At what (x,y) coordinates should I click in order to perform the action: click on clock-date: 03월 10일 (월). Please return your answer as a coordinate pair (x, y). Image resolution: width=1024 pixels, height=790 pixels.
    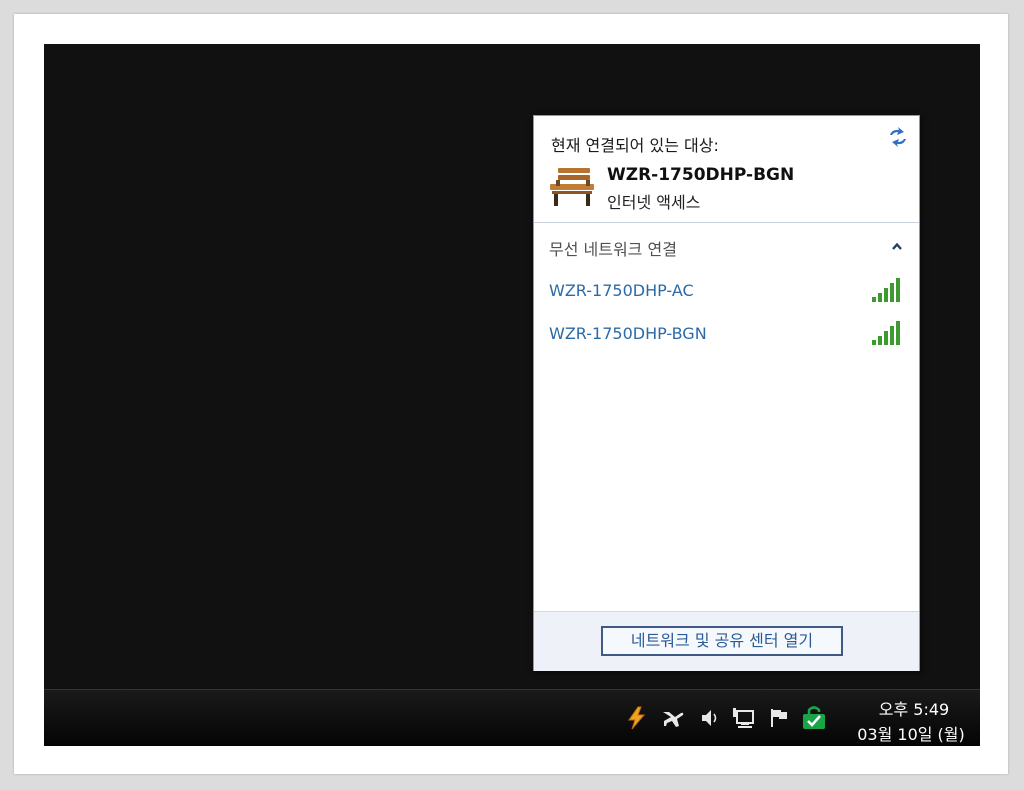
    Looking at the image, I should click on (911, 733).